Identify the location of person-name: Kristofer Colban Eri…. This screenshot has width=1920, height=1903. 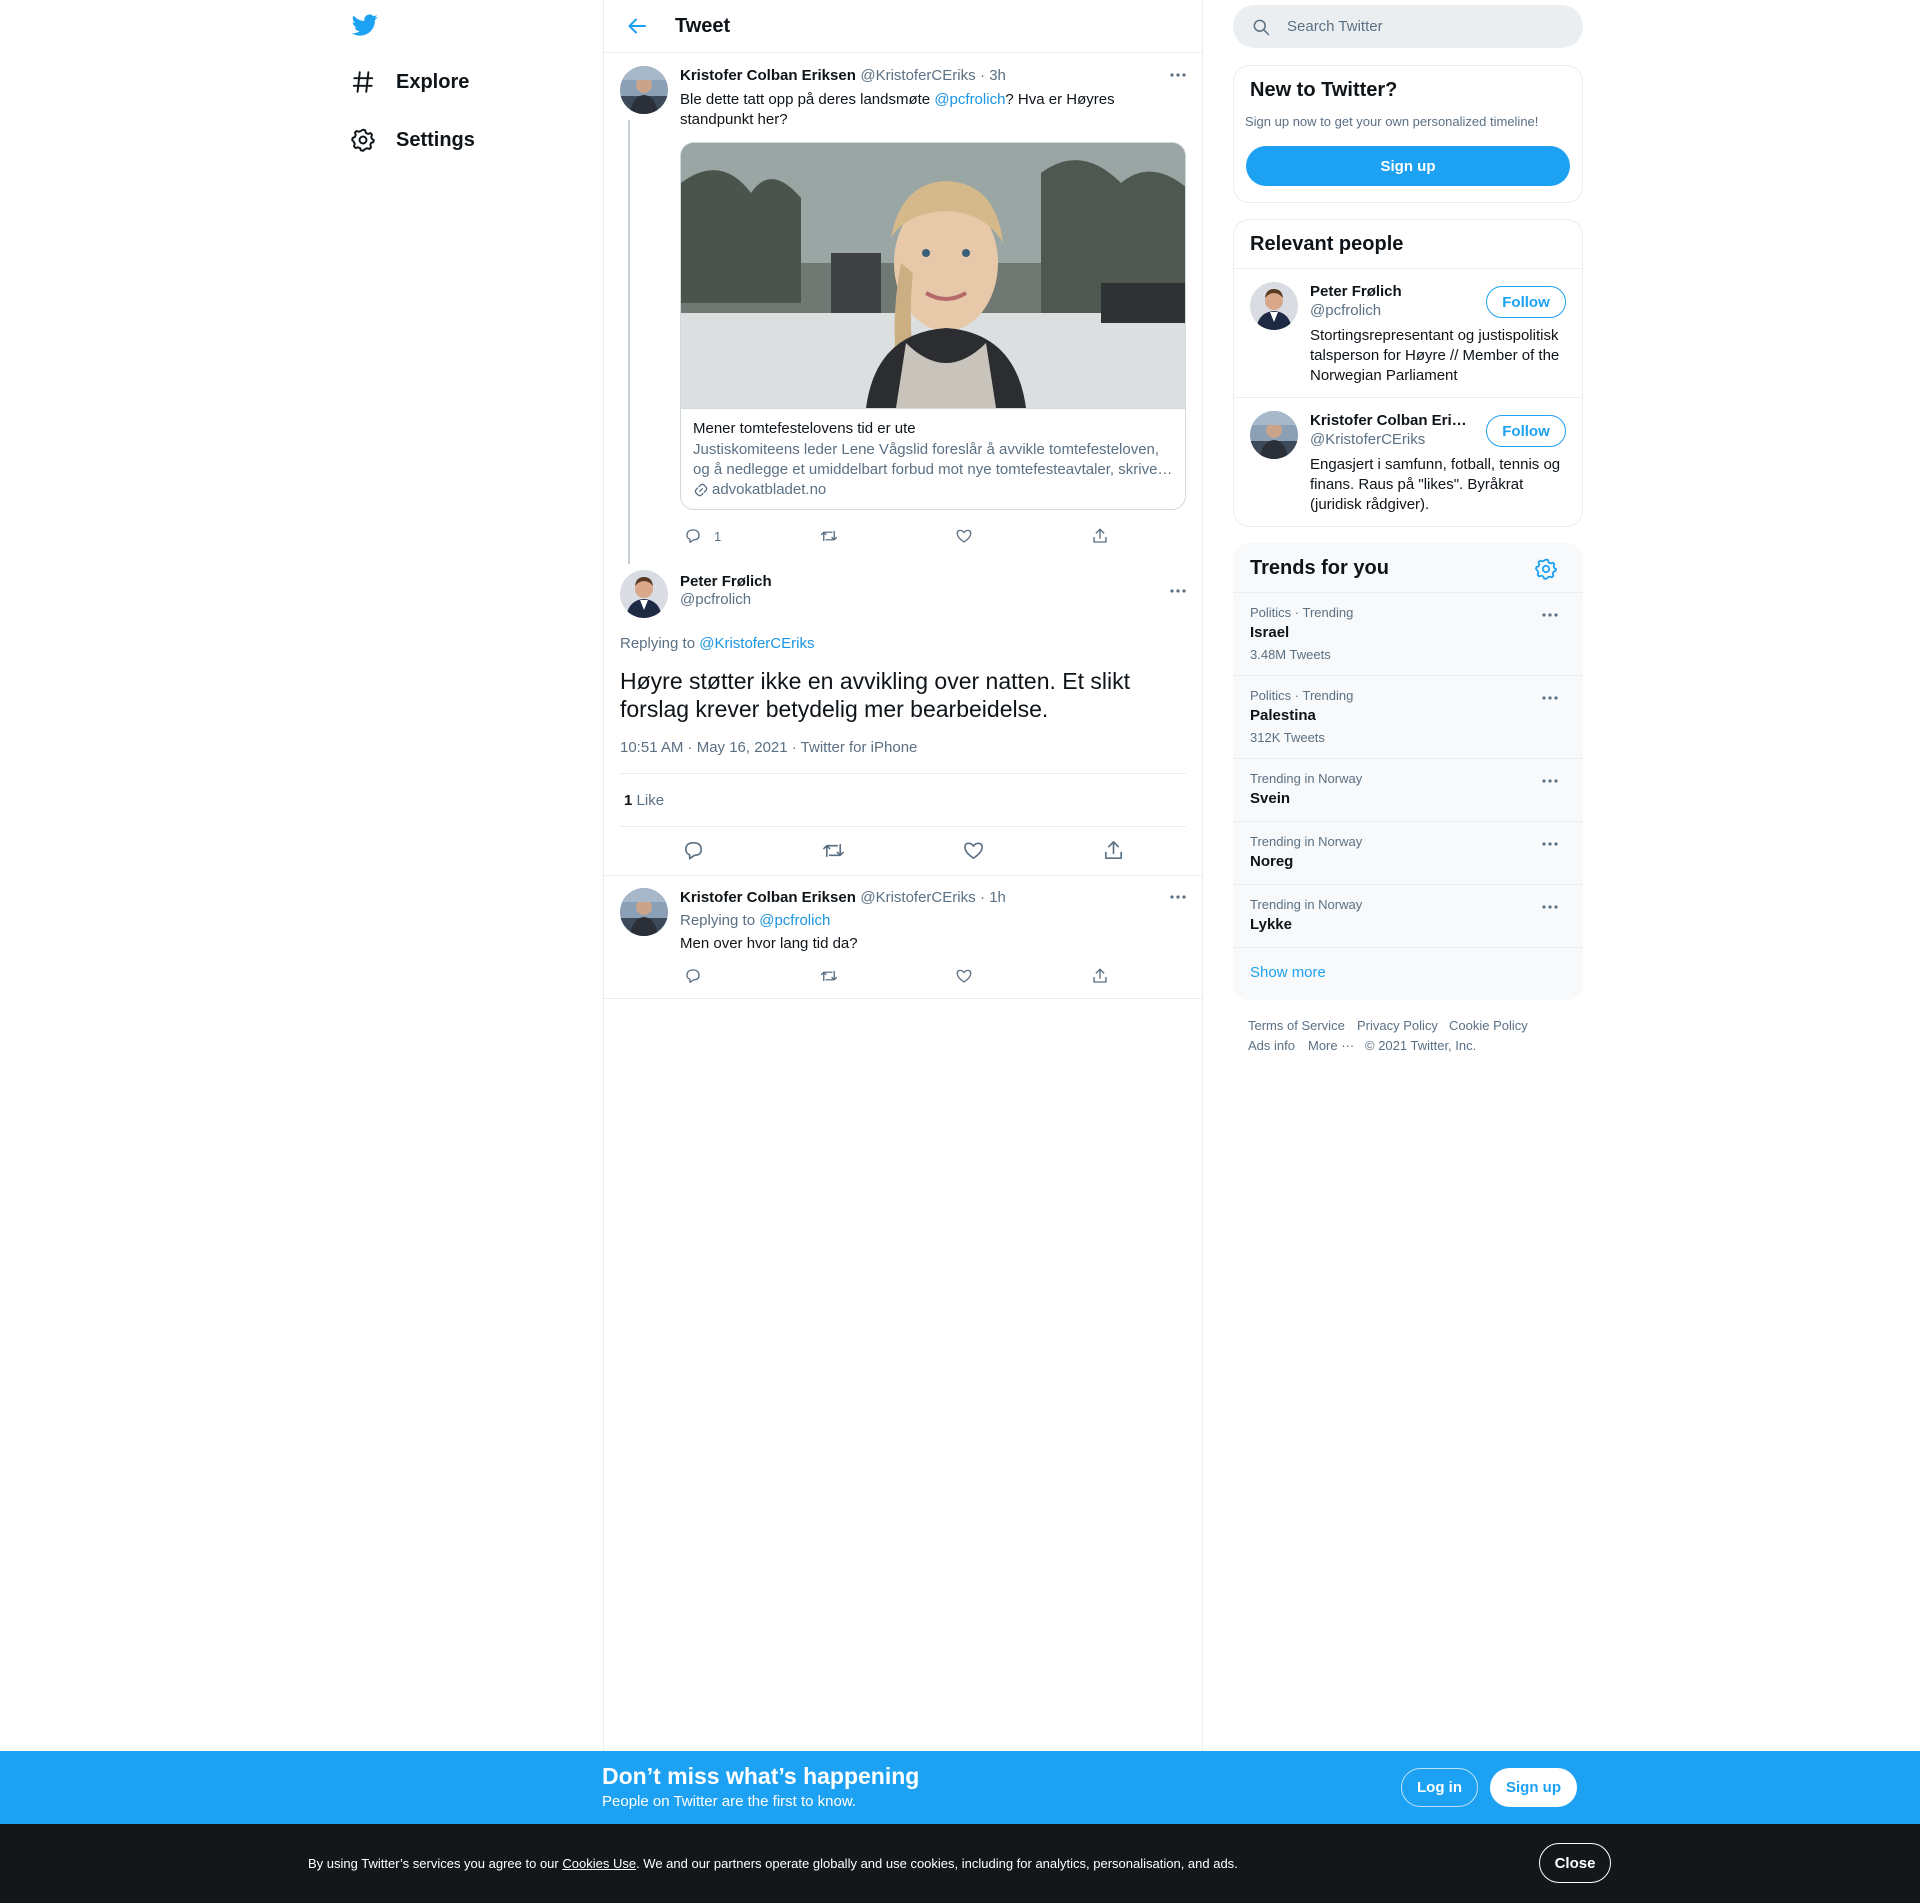
(1388, 420).